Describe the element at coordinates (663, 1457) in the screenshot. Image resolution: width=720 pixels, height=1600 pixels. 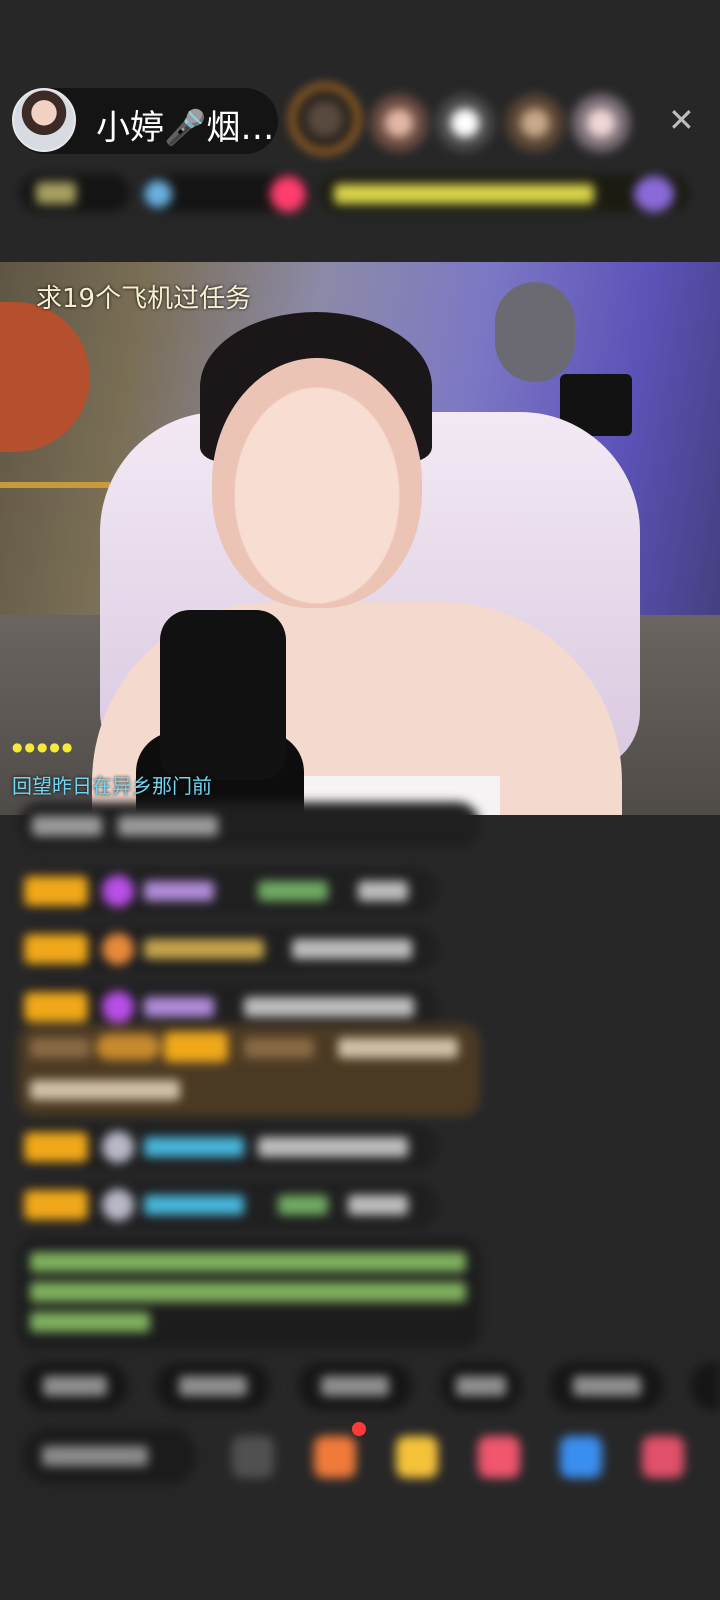
I see `more-grid-icon` at that location.